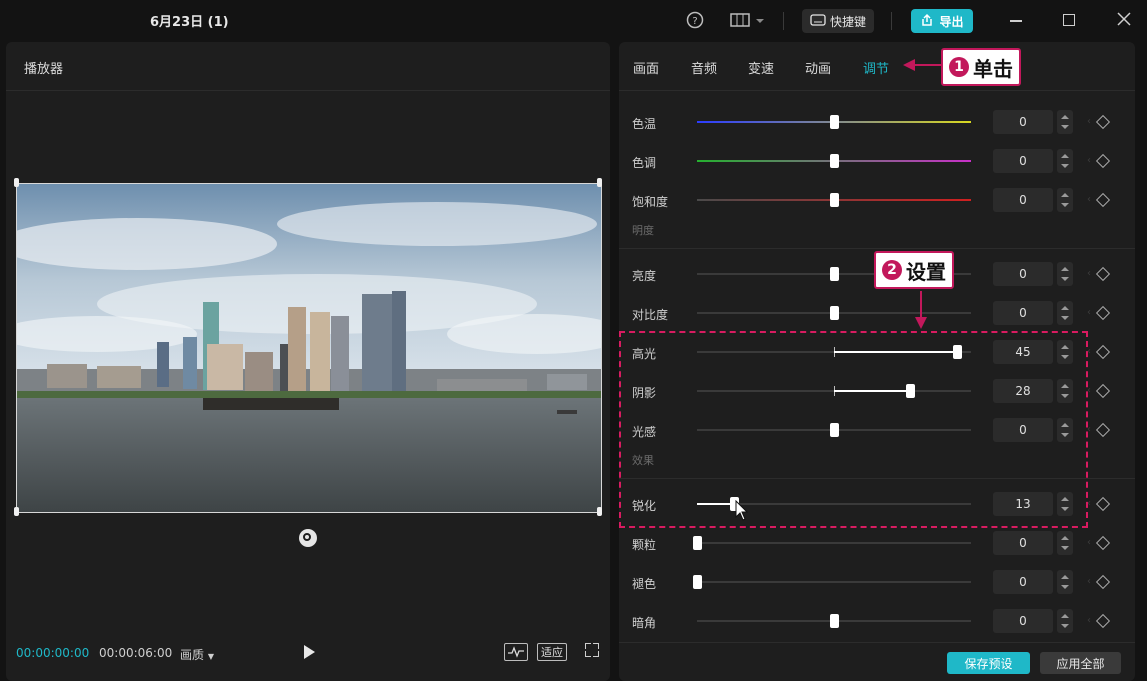  What do you see at coordinates (516, 652) in the screenshot?
I see `waveform-icon` at bounding box center [516, 652].